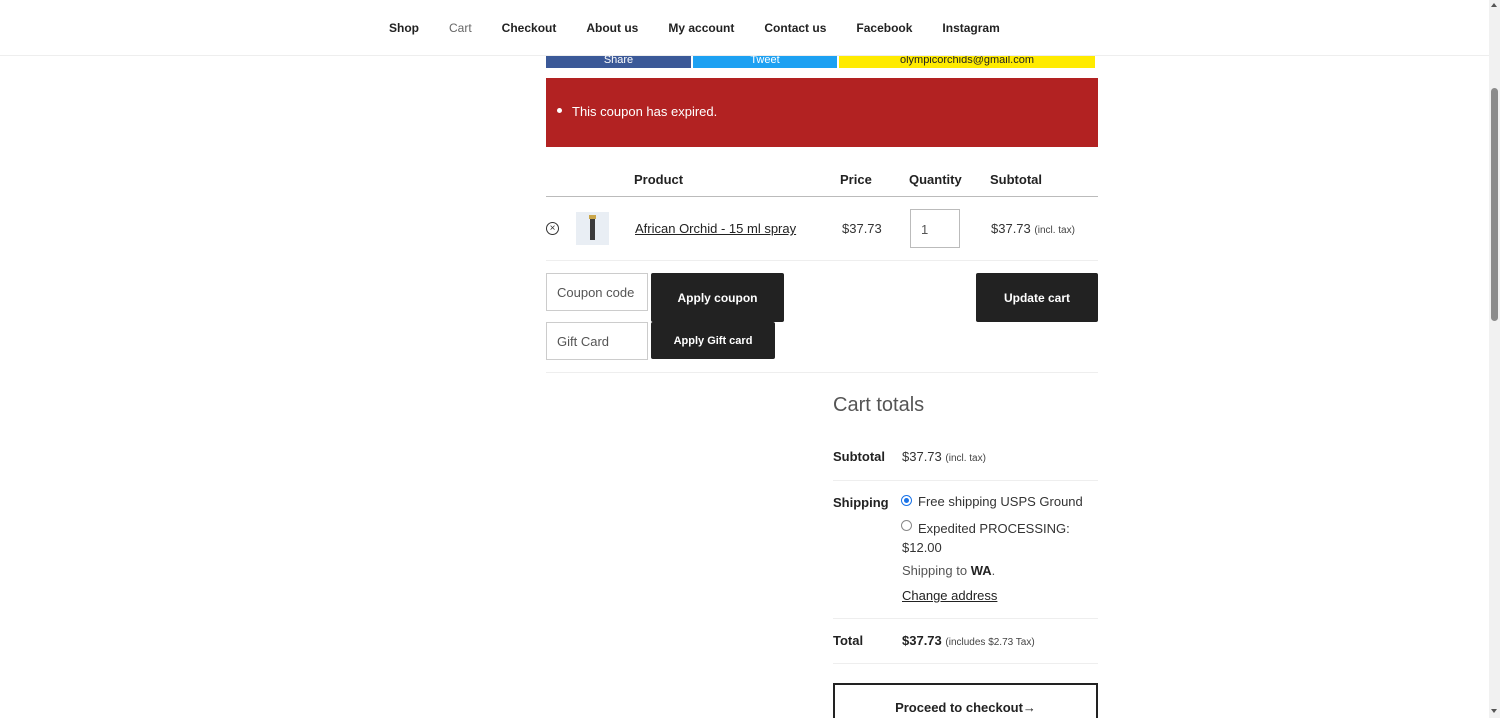  Describe the element at coordinates (715, 228) in the screenshot. I see `product-name-link: African Orchid - 15 ml spray` at that location.